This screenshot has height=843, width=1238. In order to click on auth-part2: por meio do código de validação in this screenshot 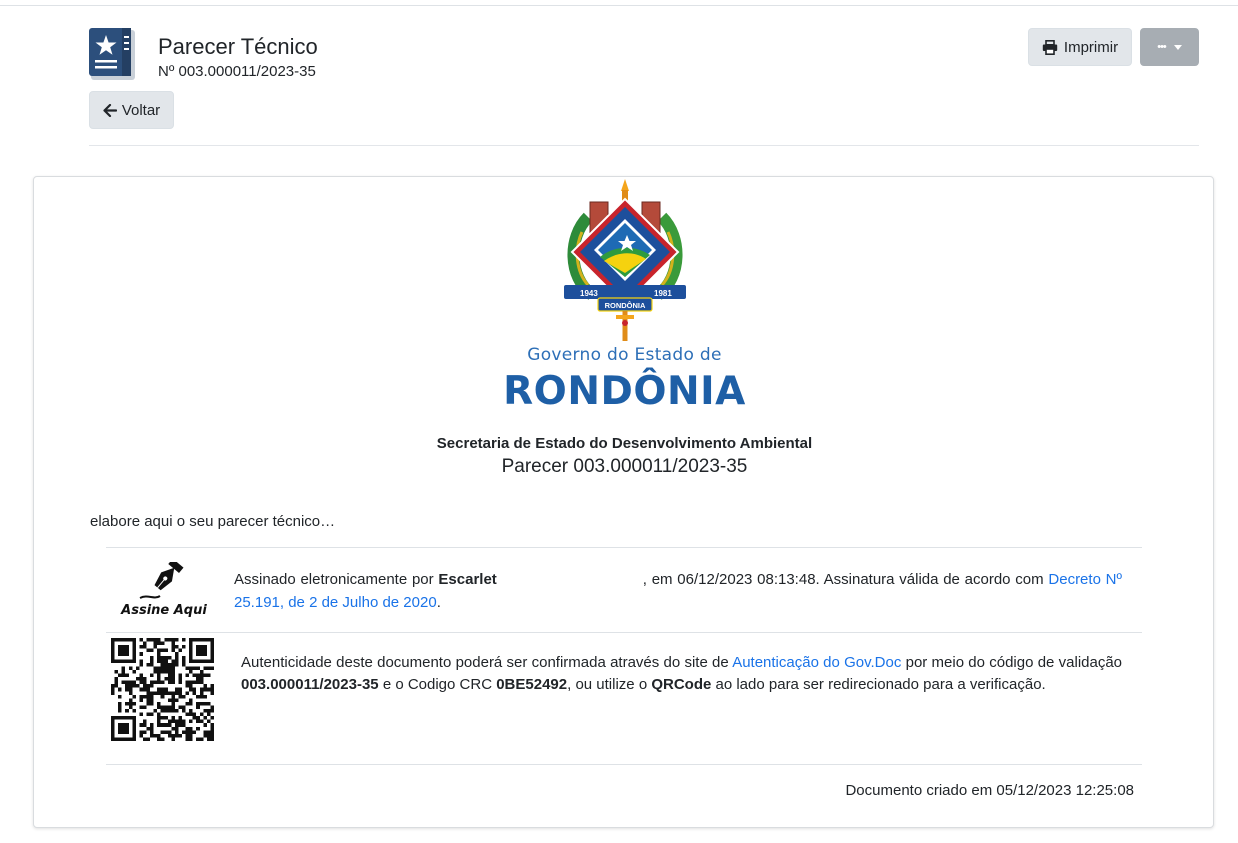, I will do `click(1014, 662)`.